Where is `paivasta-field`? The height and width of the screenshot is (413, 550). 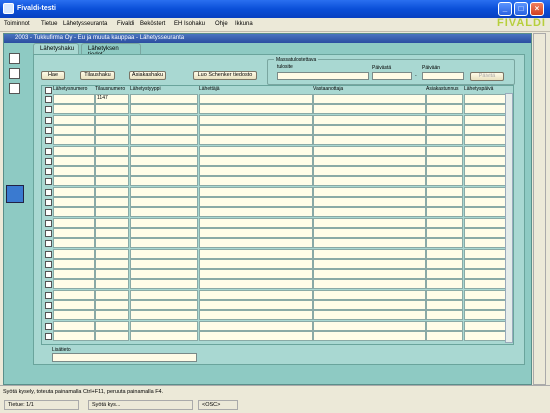 paivasta-field is located at coordinates (392, 76).